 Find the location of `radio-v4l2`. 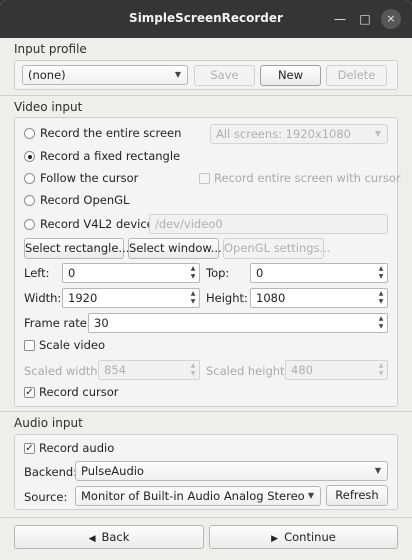

radio-v4l2 is located at coordinates (29, 224).